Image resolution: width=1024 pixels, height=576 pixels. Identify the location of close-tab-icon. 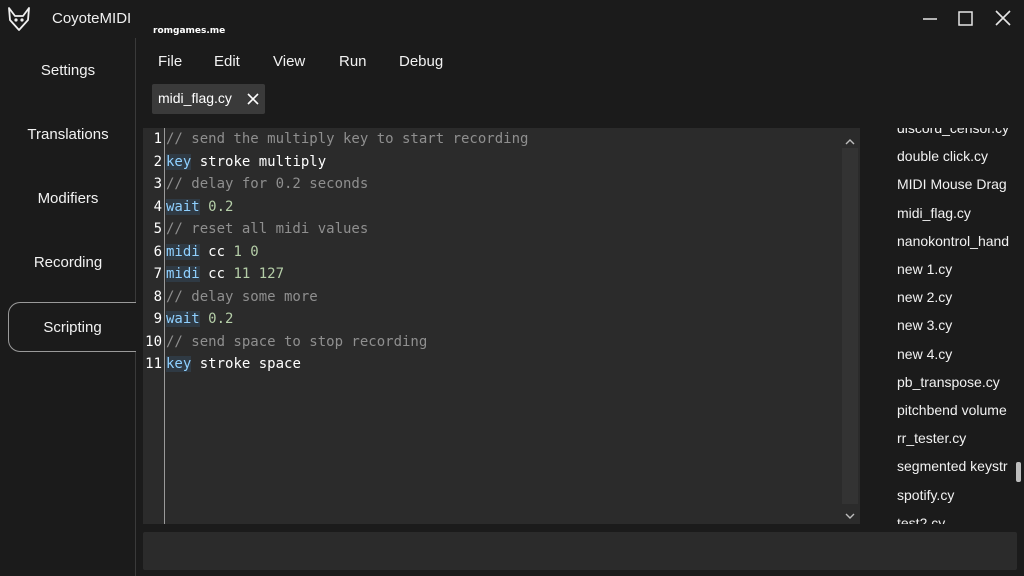
(253, 99).